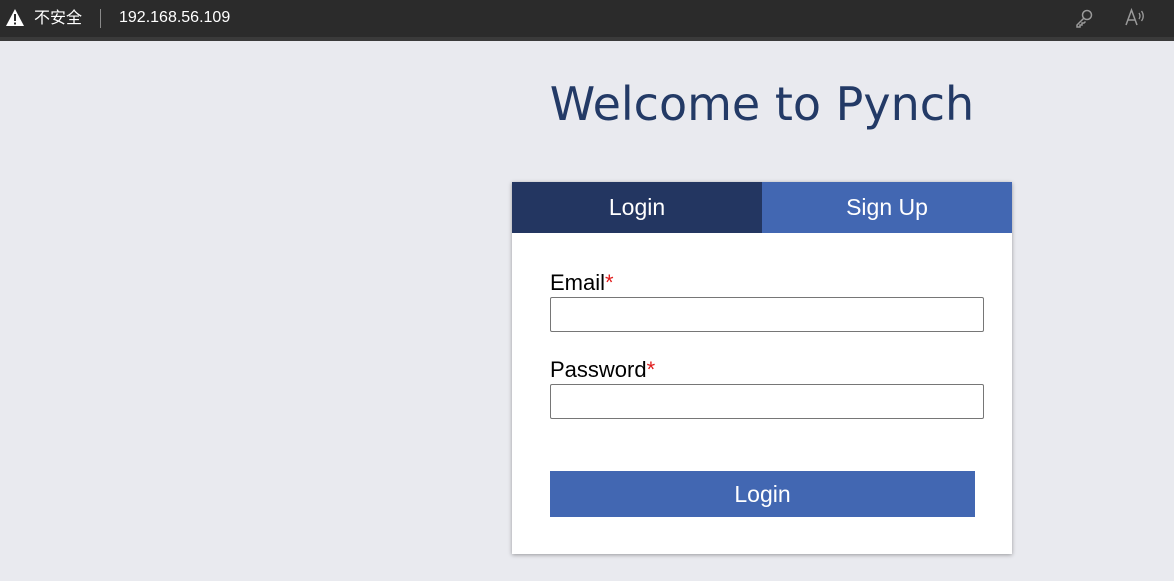 Image resolution: width=1174 pixels, height=581 pixels. What do you see at coordinates (762, 104) in the screenshot?
I see `page-title: Welcome to Pynch` at bounding box center [762, 104].